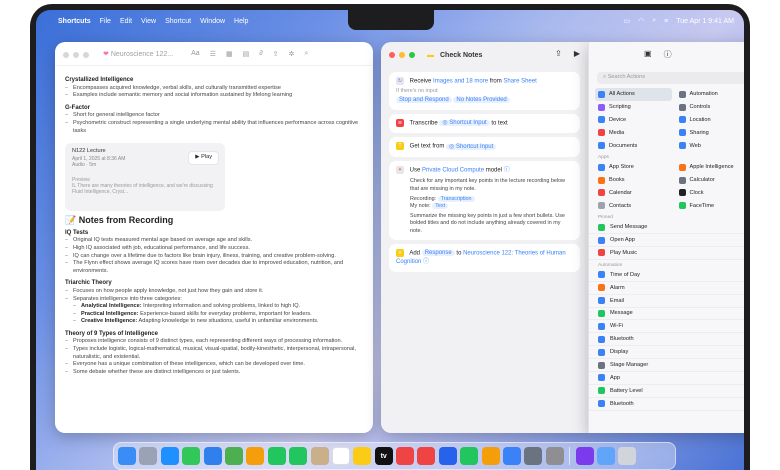 The width and height of the screenshot is (780, 470). Describe the element at coordinates (460, 82) in the screenshot. I see `input-types-token: Images and 18 more` at that location.